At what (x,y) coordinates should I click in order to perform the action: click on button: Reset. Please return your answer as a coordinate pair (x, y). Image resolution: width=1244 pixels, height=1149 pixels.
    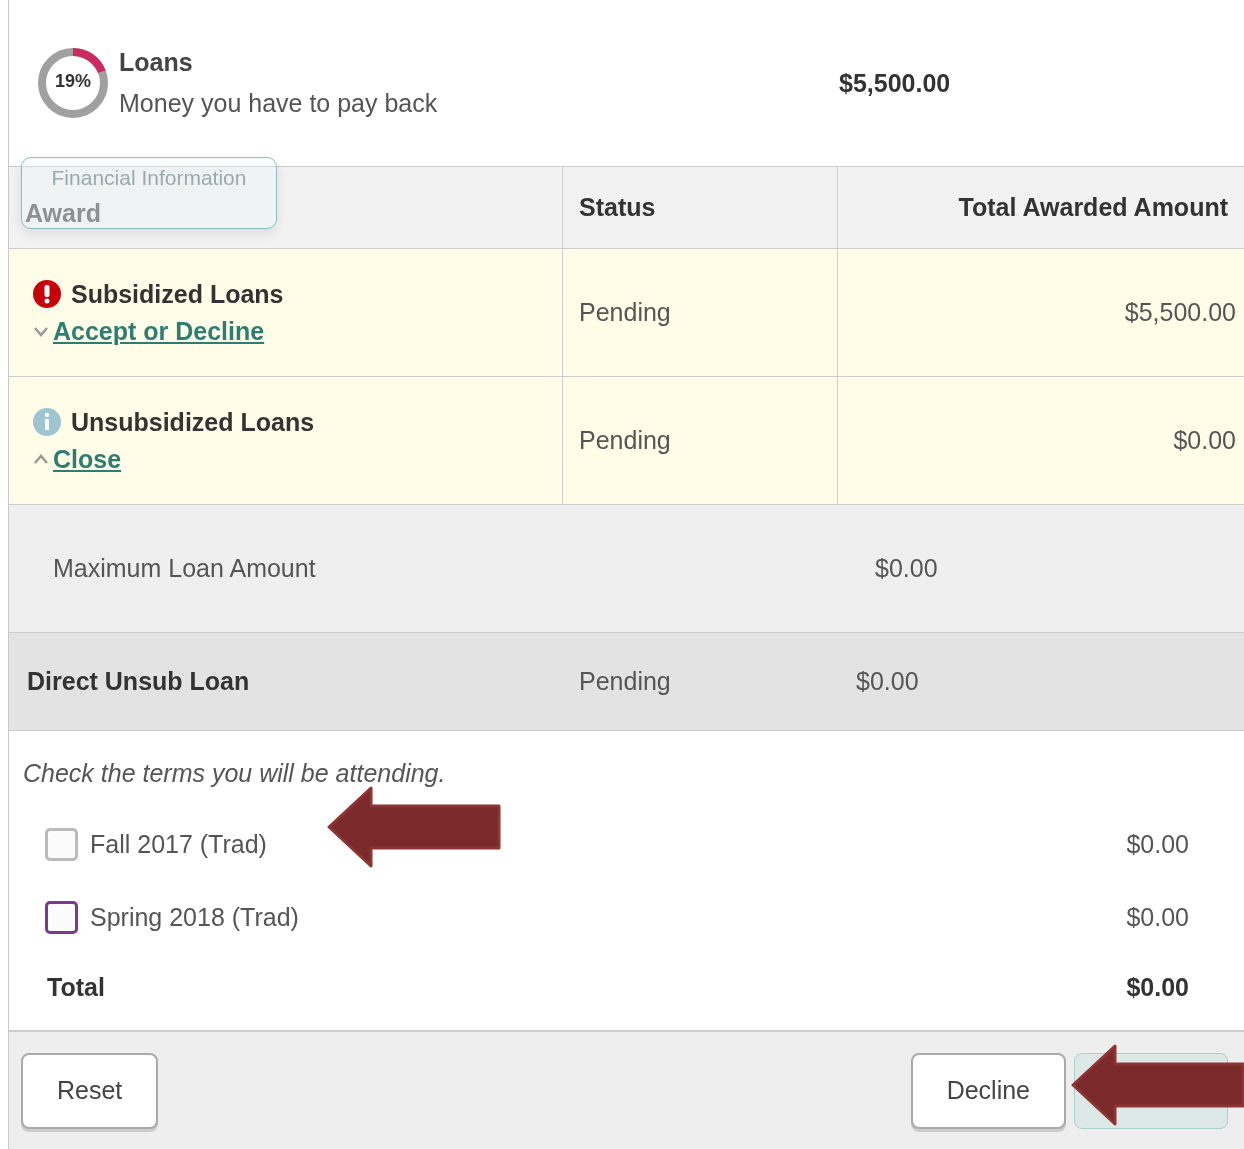
    Looking at the image, I should click on (90, 1090).